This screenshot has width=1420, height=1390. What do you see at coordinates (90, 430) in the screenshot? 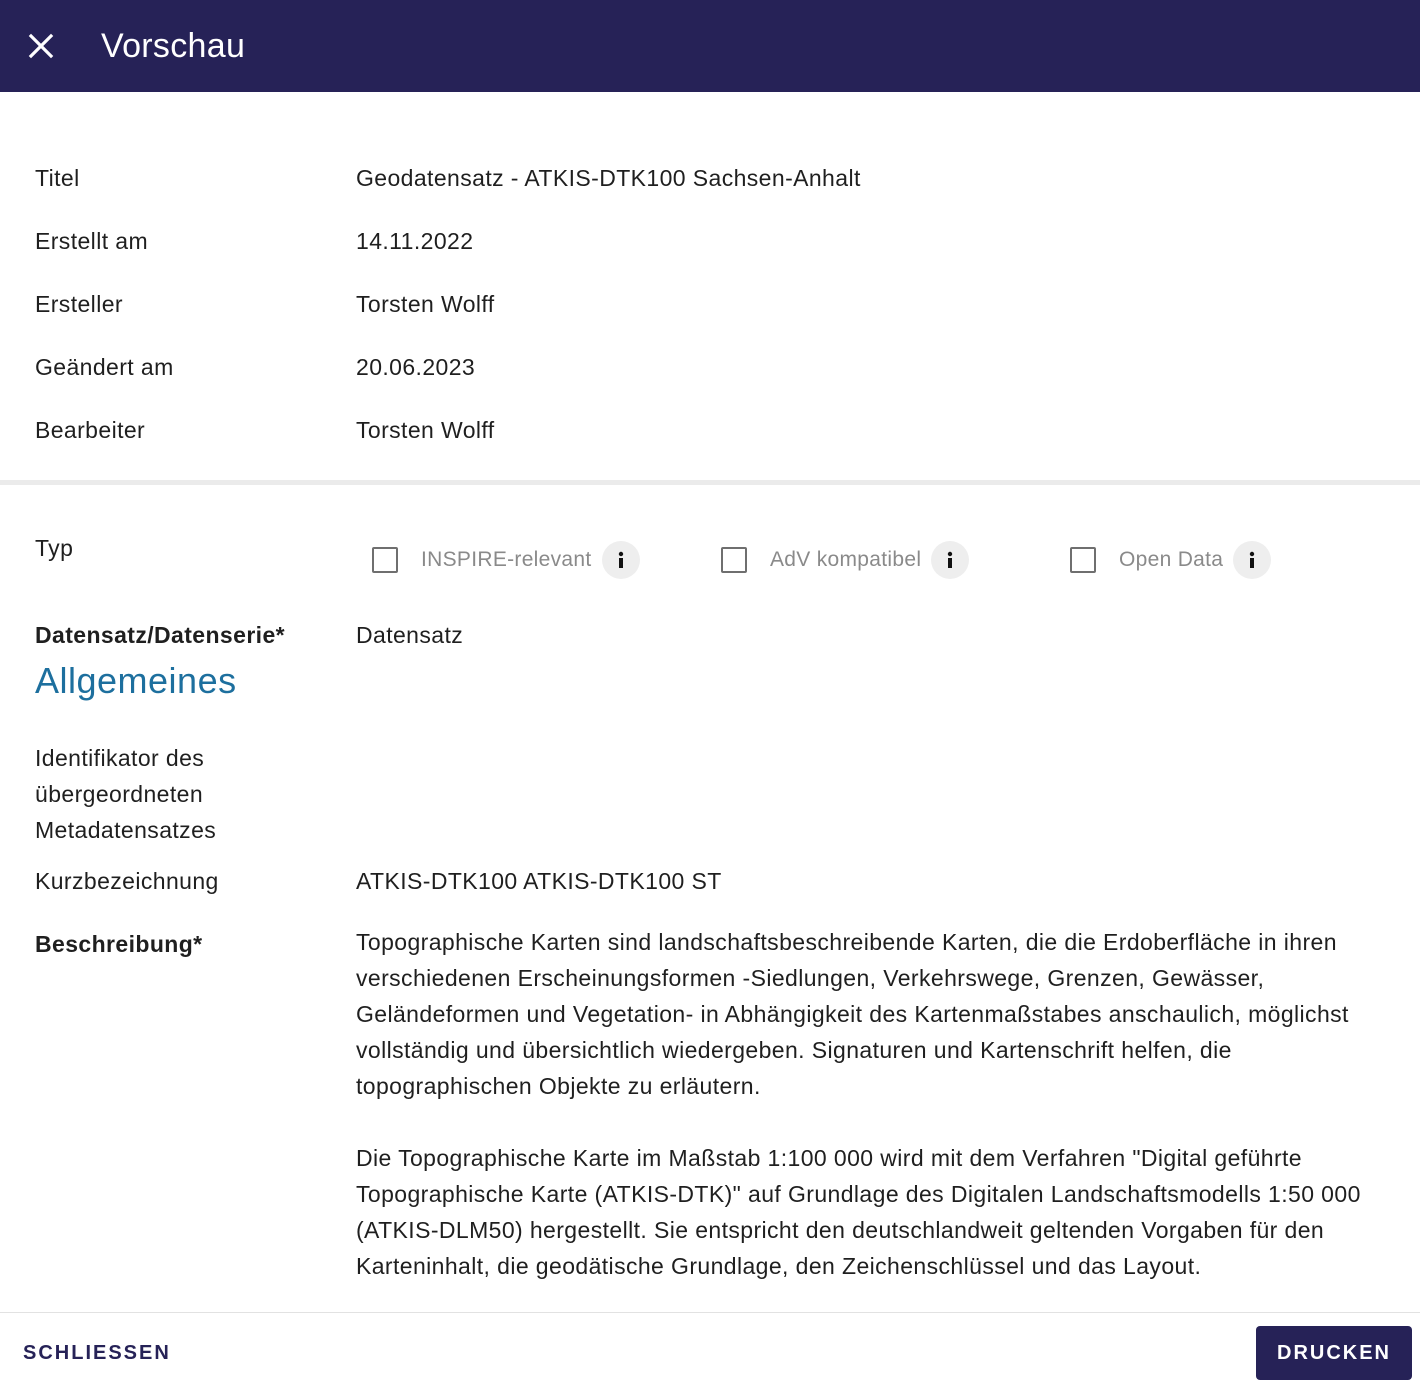
I see `meta-label: Bearbeiter` at bounding box center [90, 430].